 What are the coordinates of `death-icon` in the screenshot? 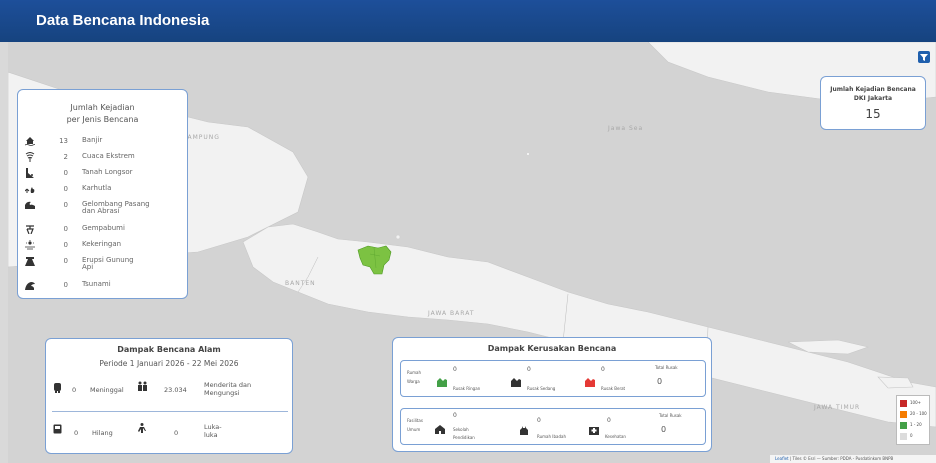 It's located at (57, 388).